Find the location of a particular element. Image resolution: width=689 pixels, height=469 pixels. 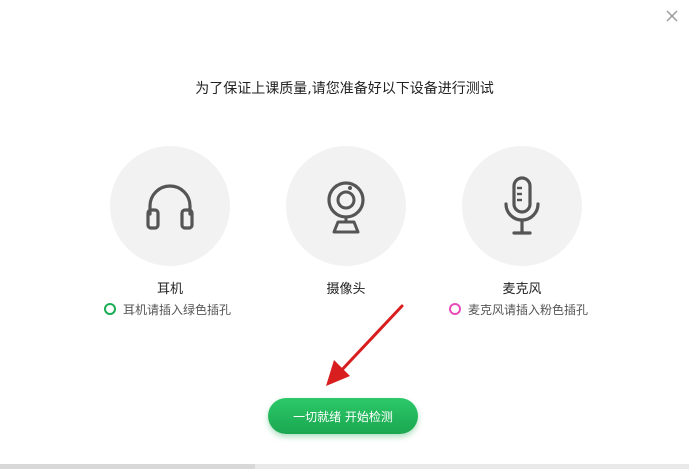

microphone-hint: 麦克风请插入粉色插孔 is located at coordinates (518, 309).